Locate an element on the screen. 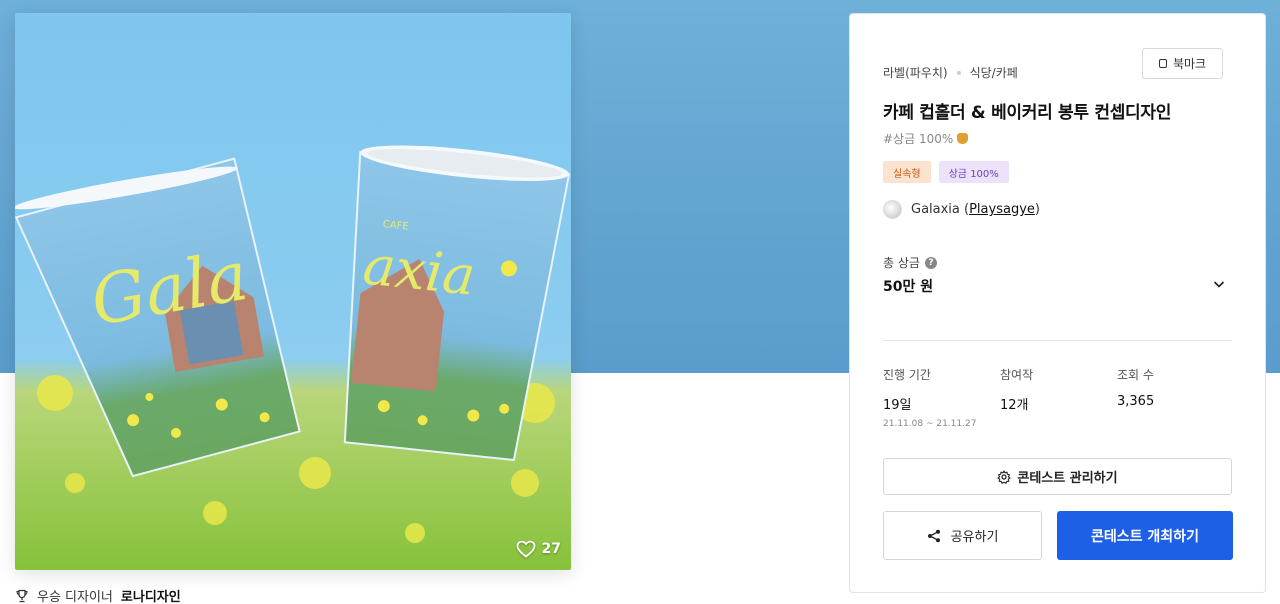 The image size is (1280, 604). stat-period: 진행 기간 19일 21.11.08 ~ 21.11.27 is located at coordinates (941, 397).